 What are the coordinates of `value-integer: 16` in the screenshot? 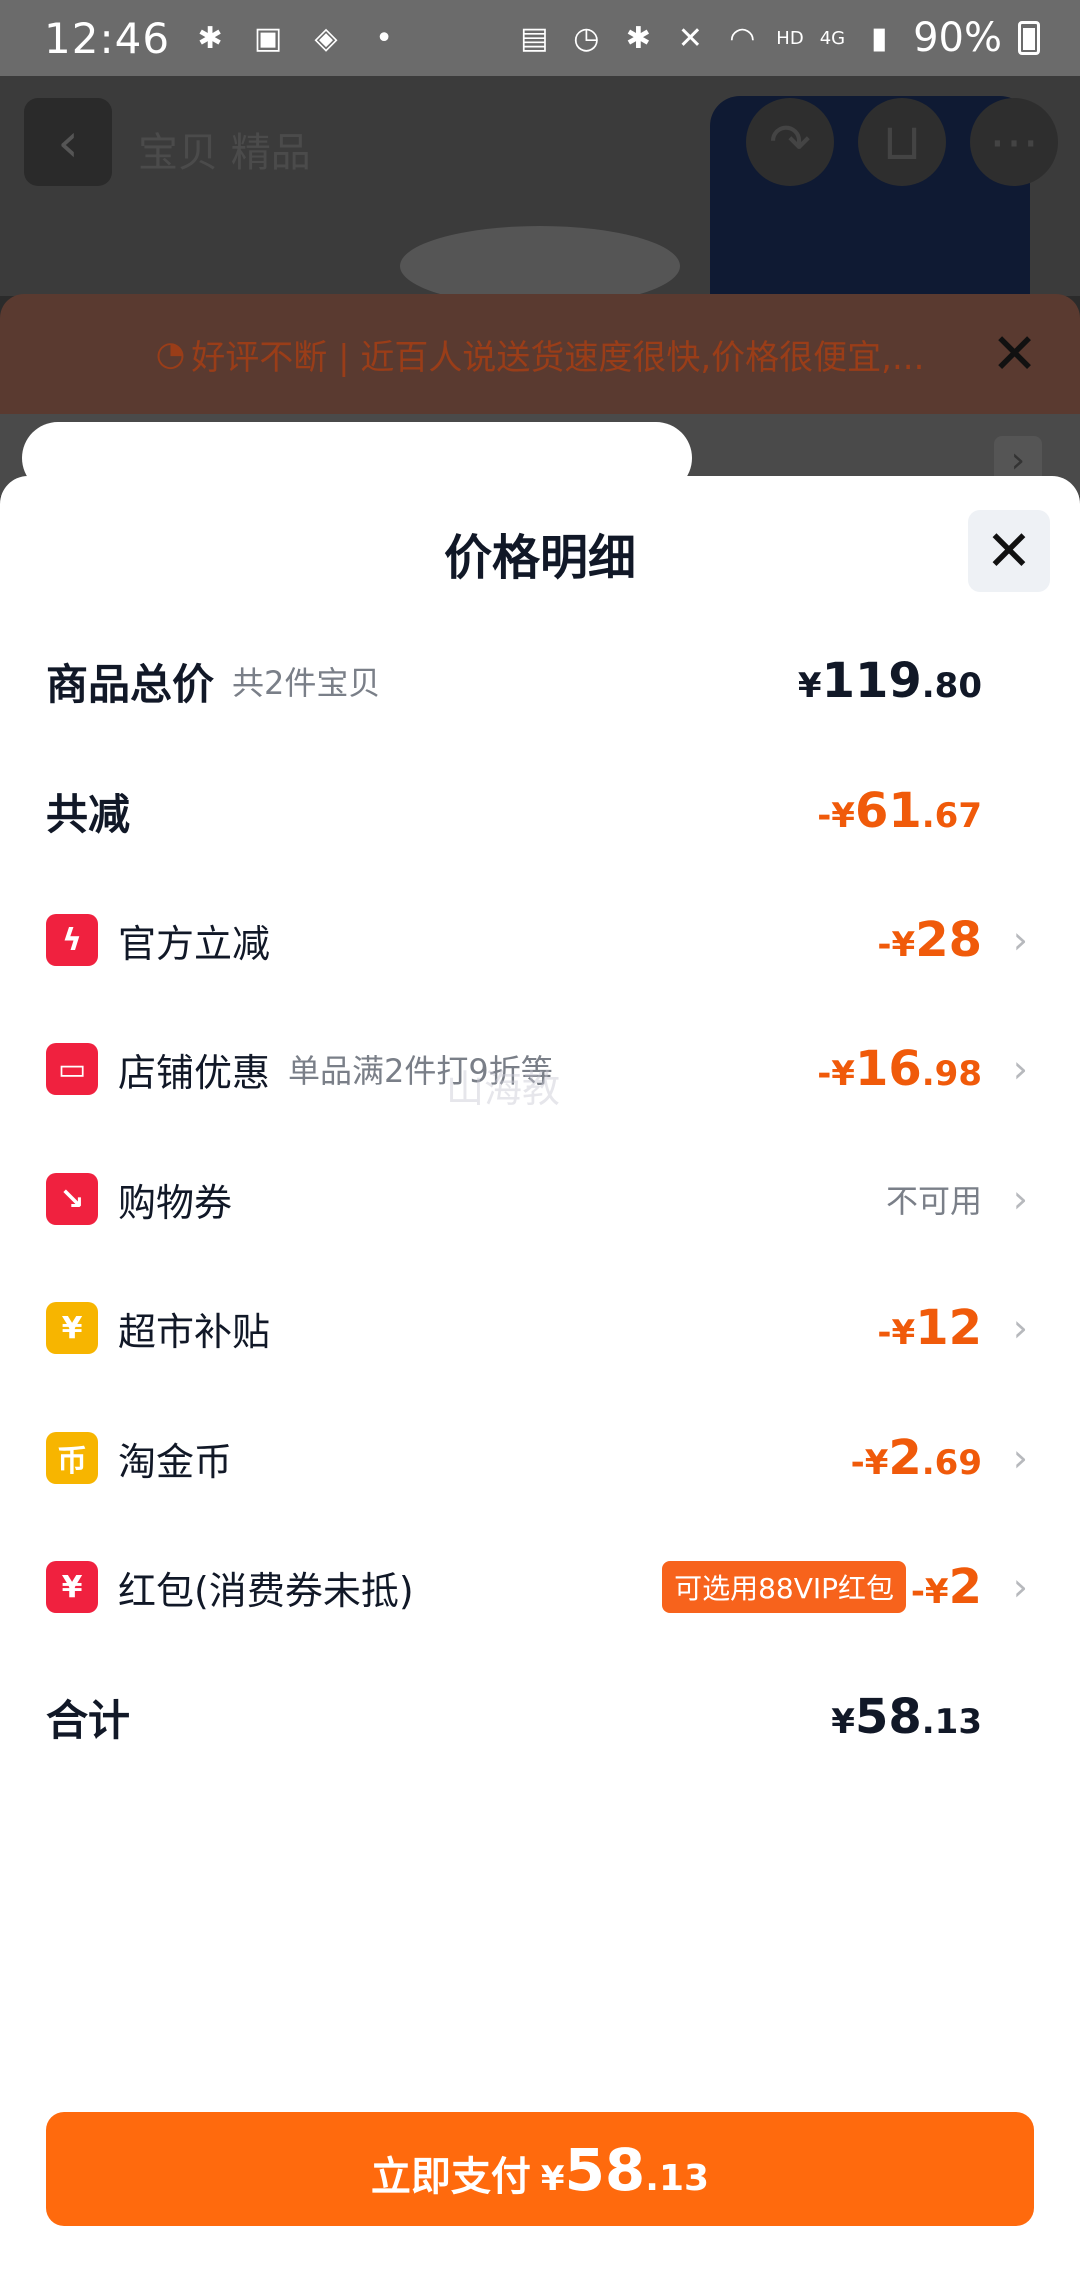 It's located at (888, 1069).